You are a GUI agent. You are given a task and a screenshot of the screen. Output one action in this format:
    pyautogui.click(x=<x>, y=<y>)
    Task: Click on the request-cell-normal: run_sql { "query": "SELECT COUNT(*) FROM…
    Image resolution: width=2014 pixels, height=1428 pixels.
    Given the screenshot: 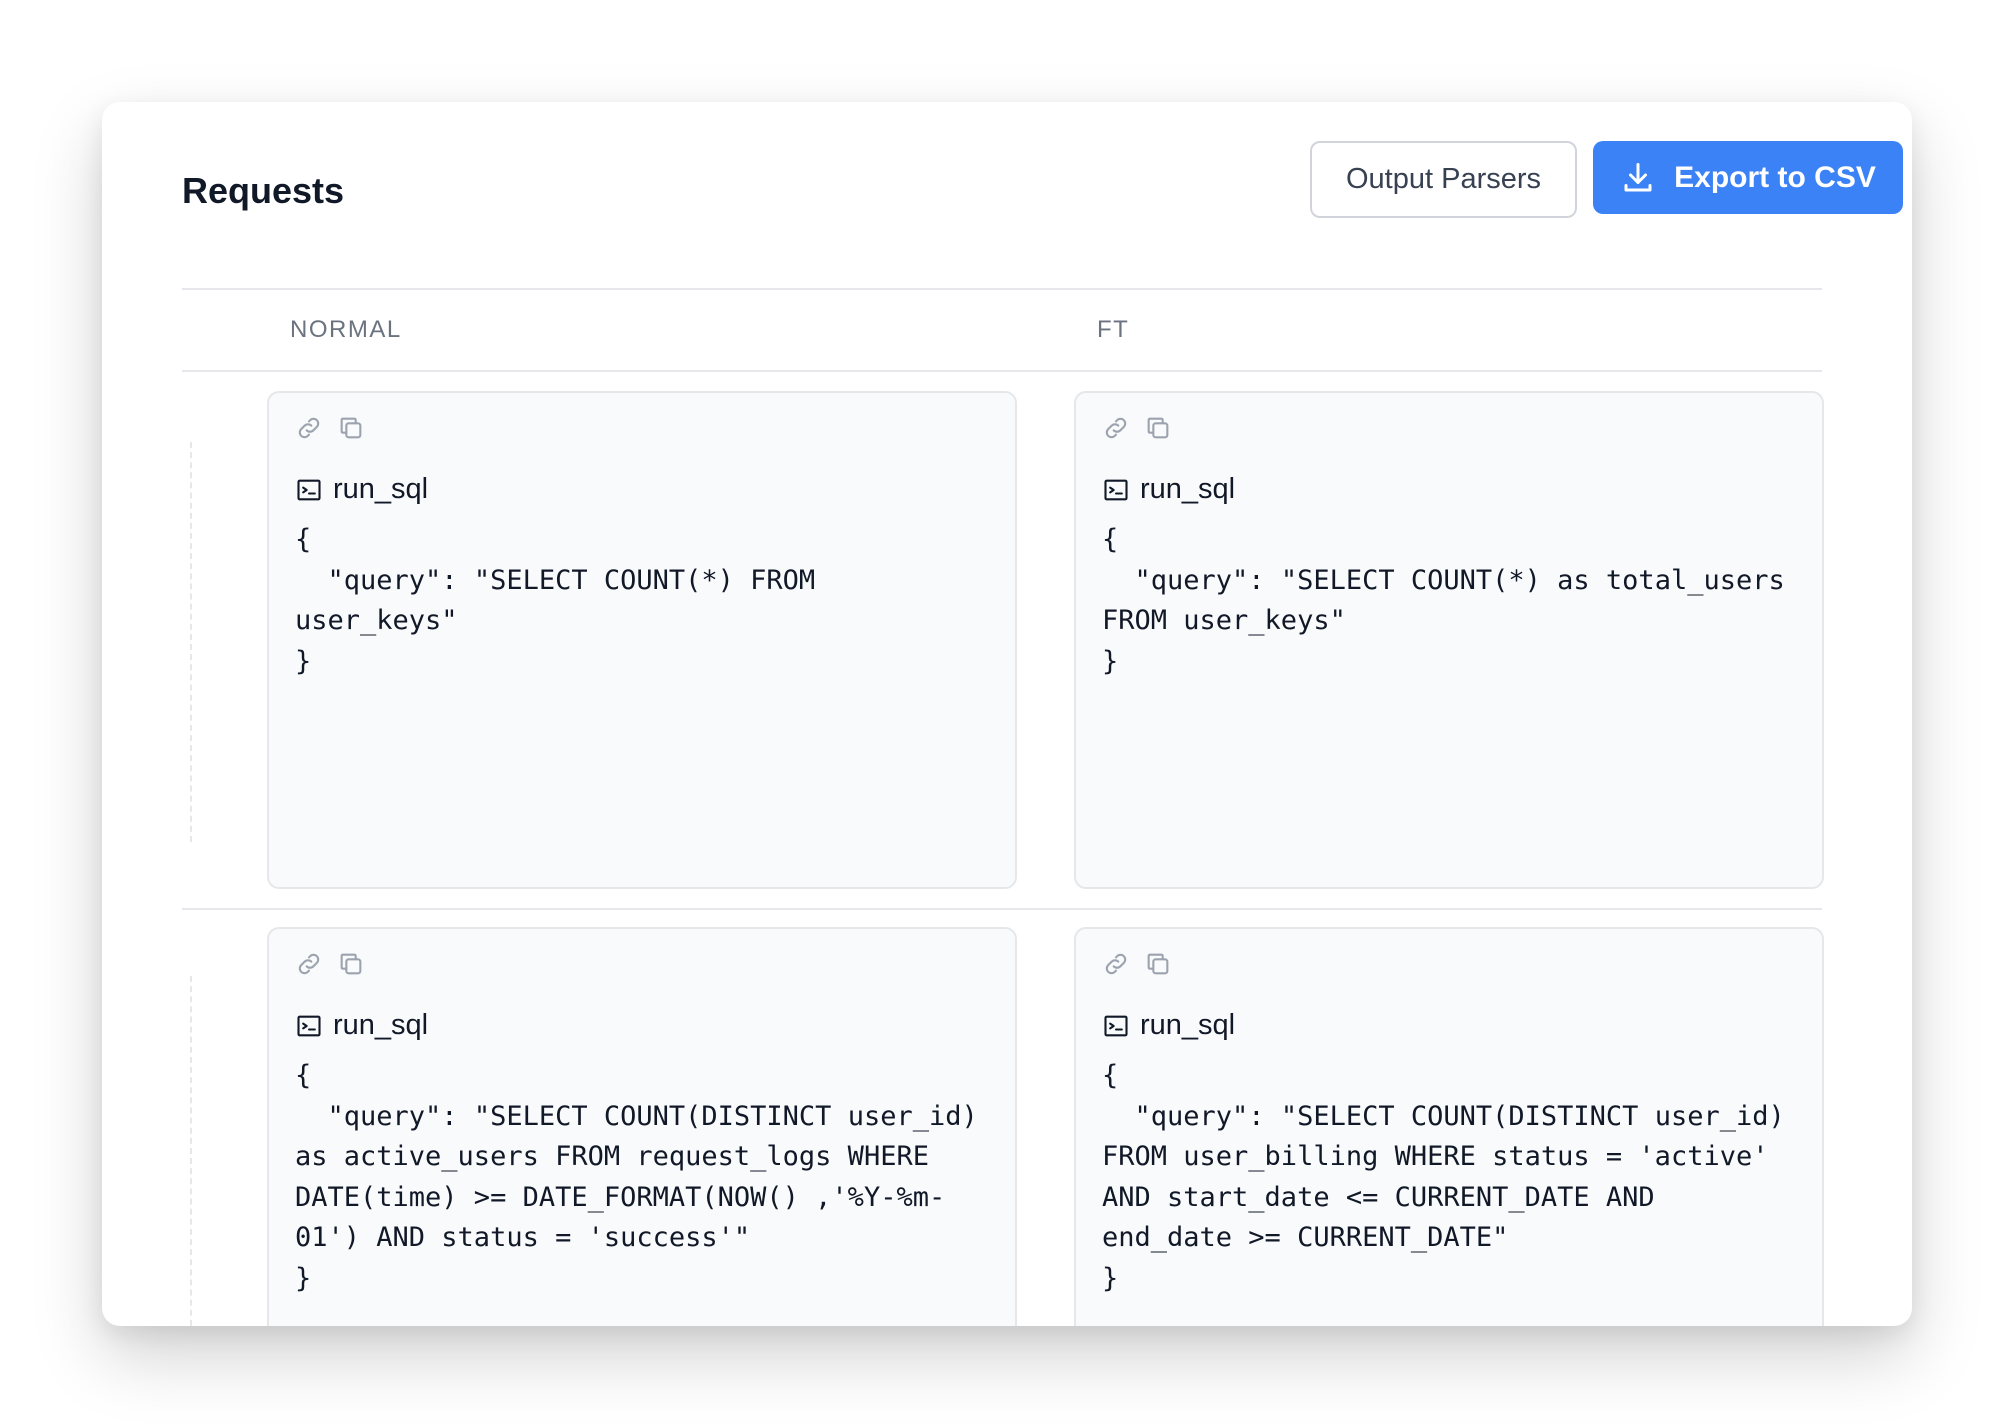 What is the action you would take?
    pyautogui.click(x=642, y=640)
    